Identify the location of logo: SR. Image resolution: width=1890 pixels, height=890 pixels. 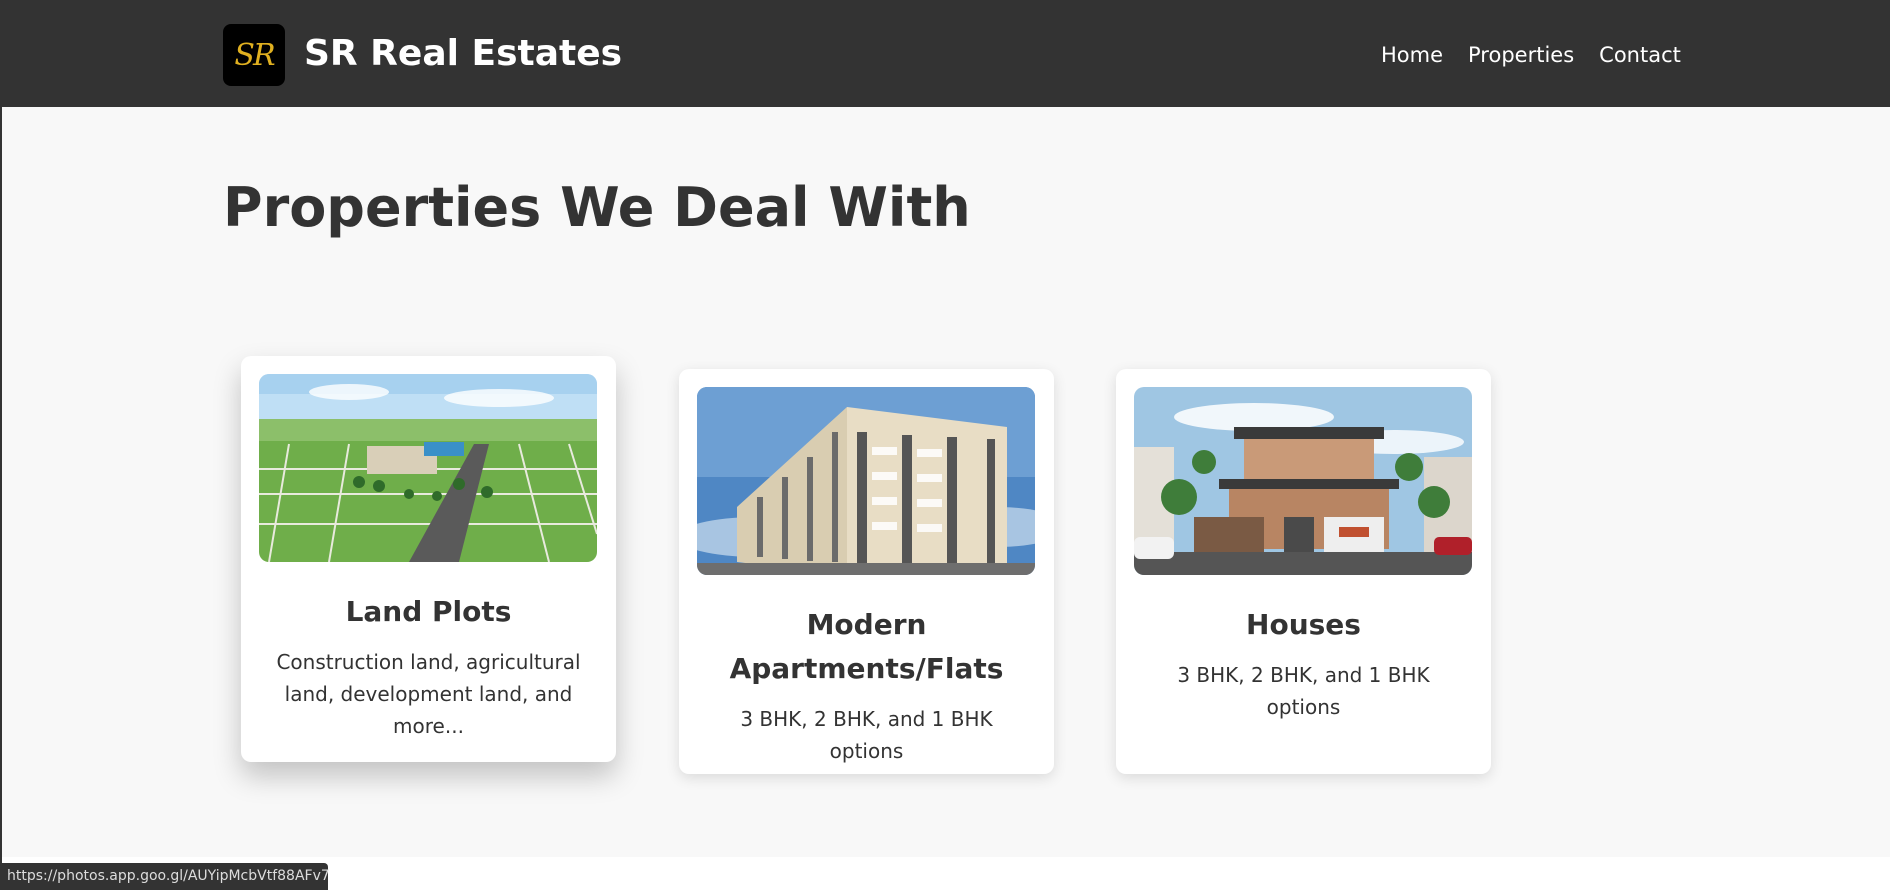
(254, 55).